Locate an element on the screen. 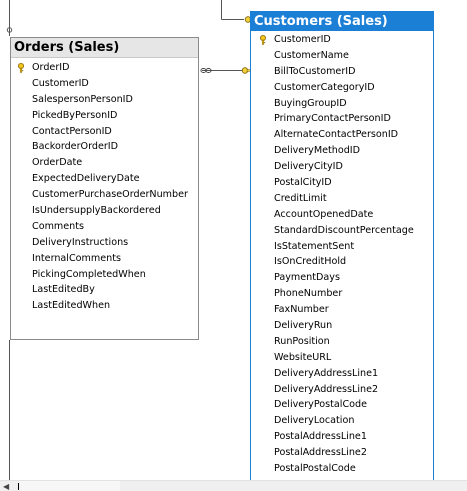  column-row: DeliveryAddressLine1 is located at coordinates (342, 374).